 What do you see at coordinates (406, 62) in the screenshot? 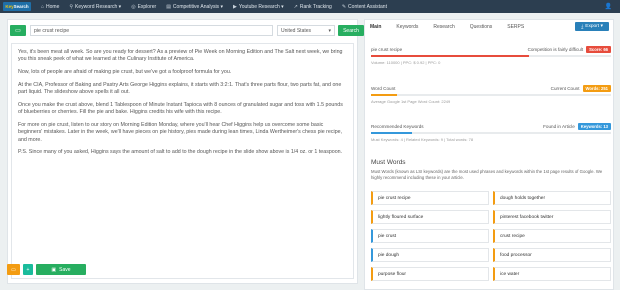
I see `volume-info: Volume: 110000 | PPC: $ 0.92 | PPC: 0` at bounding box center [406, 62].